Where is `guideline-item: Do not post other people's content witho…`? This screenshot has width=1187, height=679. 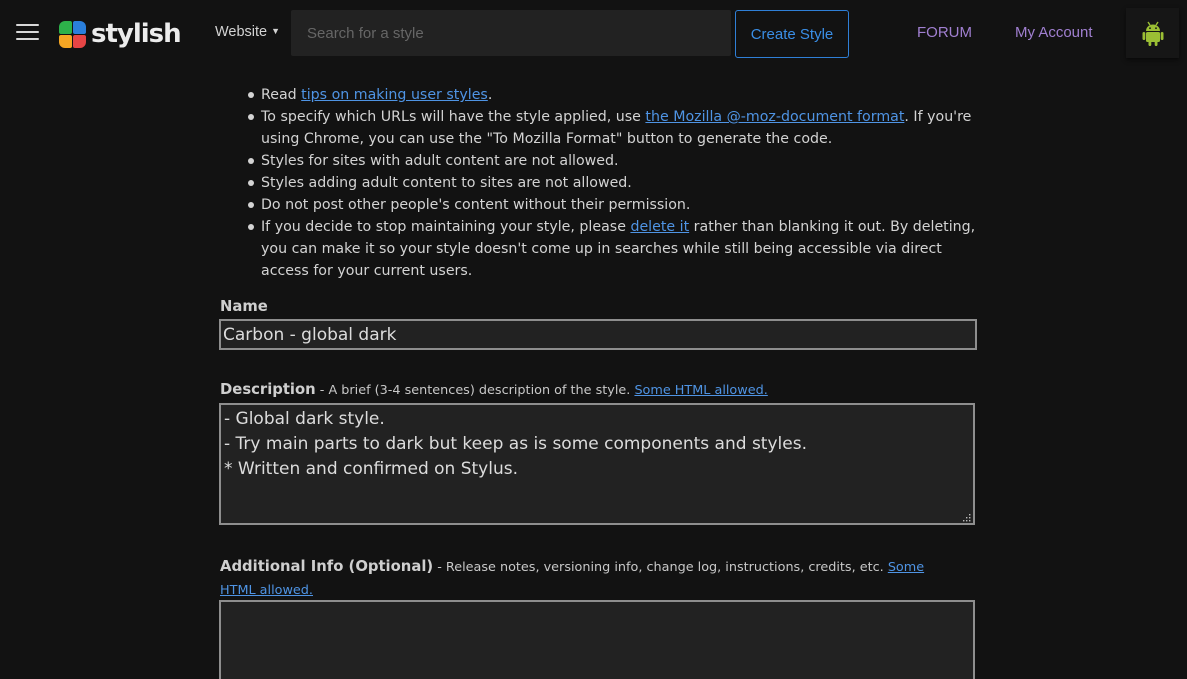 guideline-item: Do not post other people's content witho… is located at coordinates (614, 205).